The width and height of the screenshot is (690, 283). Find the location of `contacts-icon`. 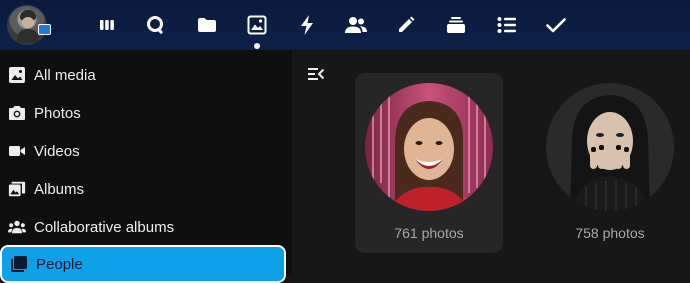

contacts-icon is located at coordinates (356, 25).